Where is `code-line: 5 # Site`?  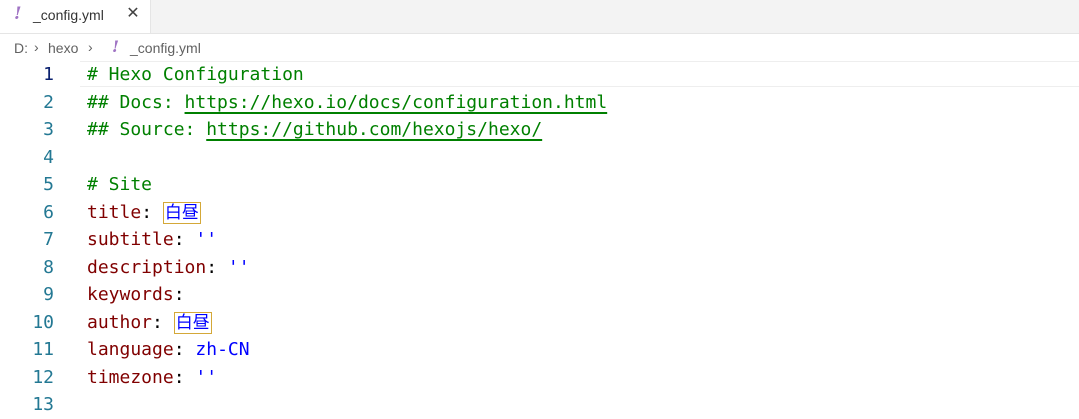 code-line: 5 # Site is located at coordinates (539, 185).